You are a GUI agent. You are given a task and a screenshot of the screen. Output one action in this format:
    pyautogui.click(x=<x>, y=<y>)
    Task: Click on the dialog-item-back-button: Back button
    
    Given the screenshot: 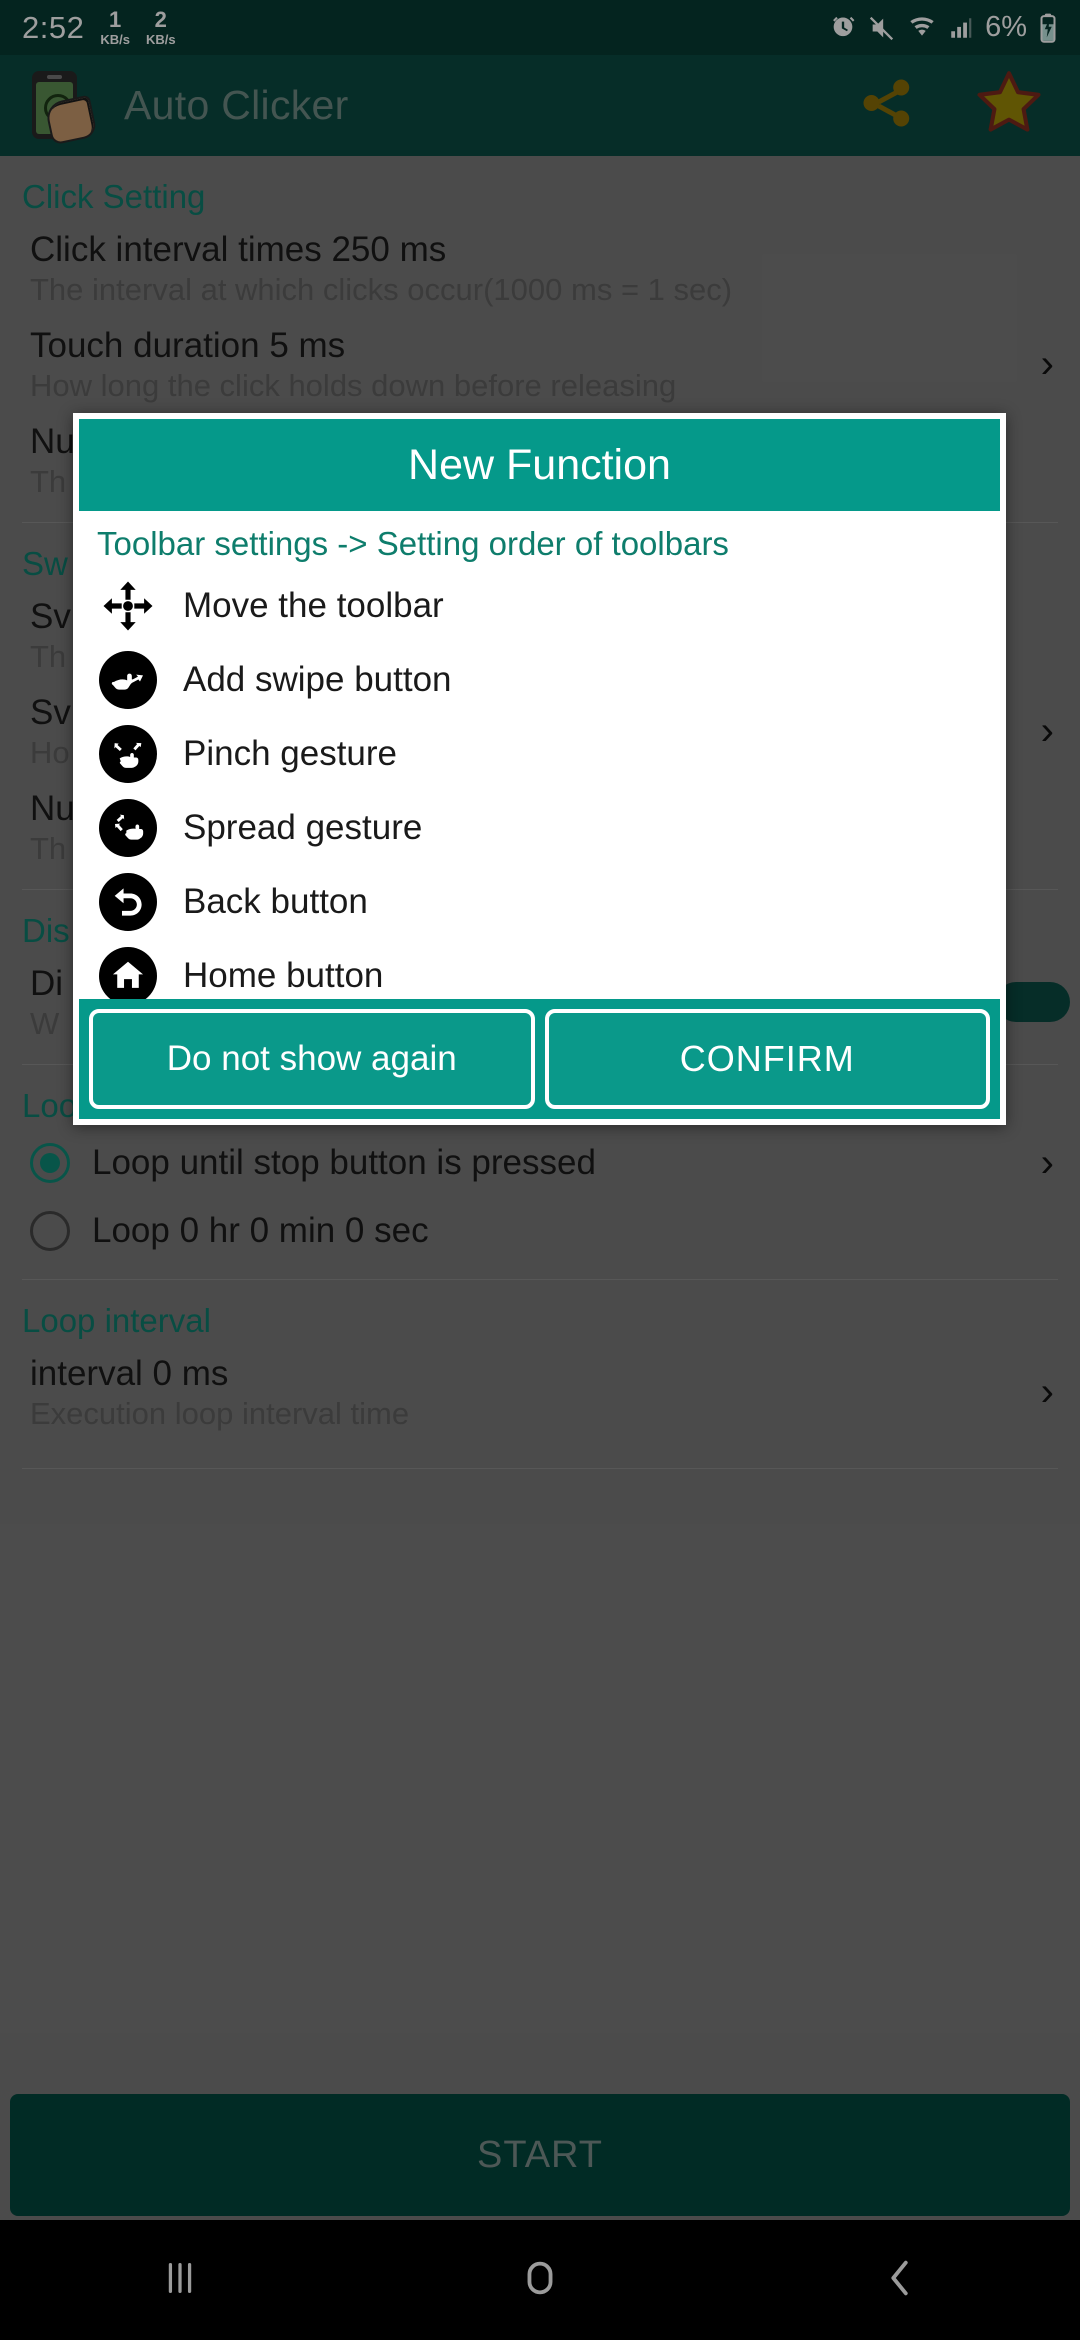 What is the action you would take?
    pyautogui.click(x=539, y=902)
    